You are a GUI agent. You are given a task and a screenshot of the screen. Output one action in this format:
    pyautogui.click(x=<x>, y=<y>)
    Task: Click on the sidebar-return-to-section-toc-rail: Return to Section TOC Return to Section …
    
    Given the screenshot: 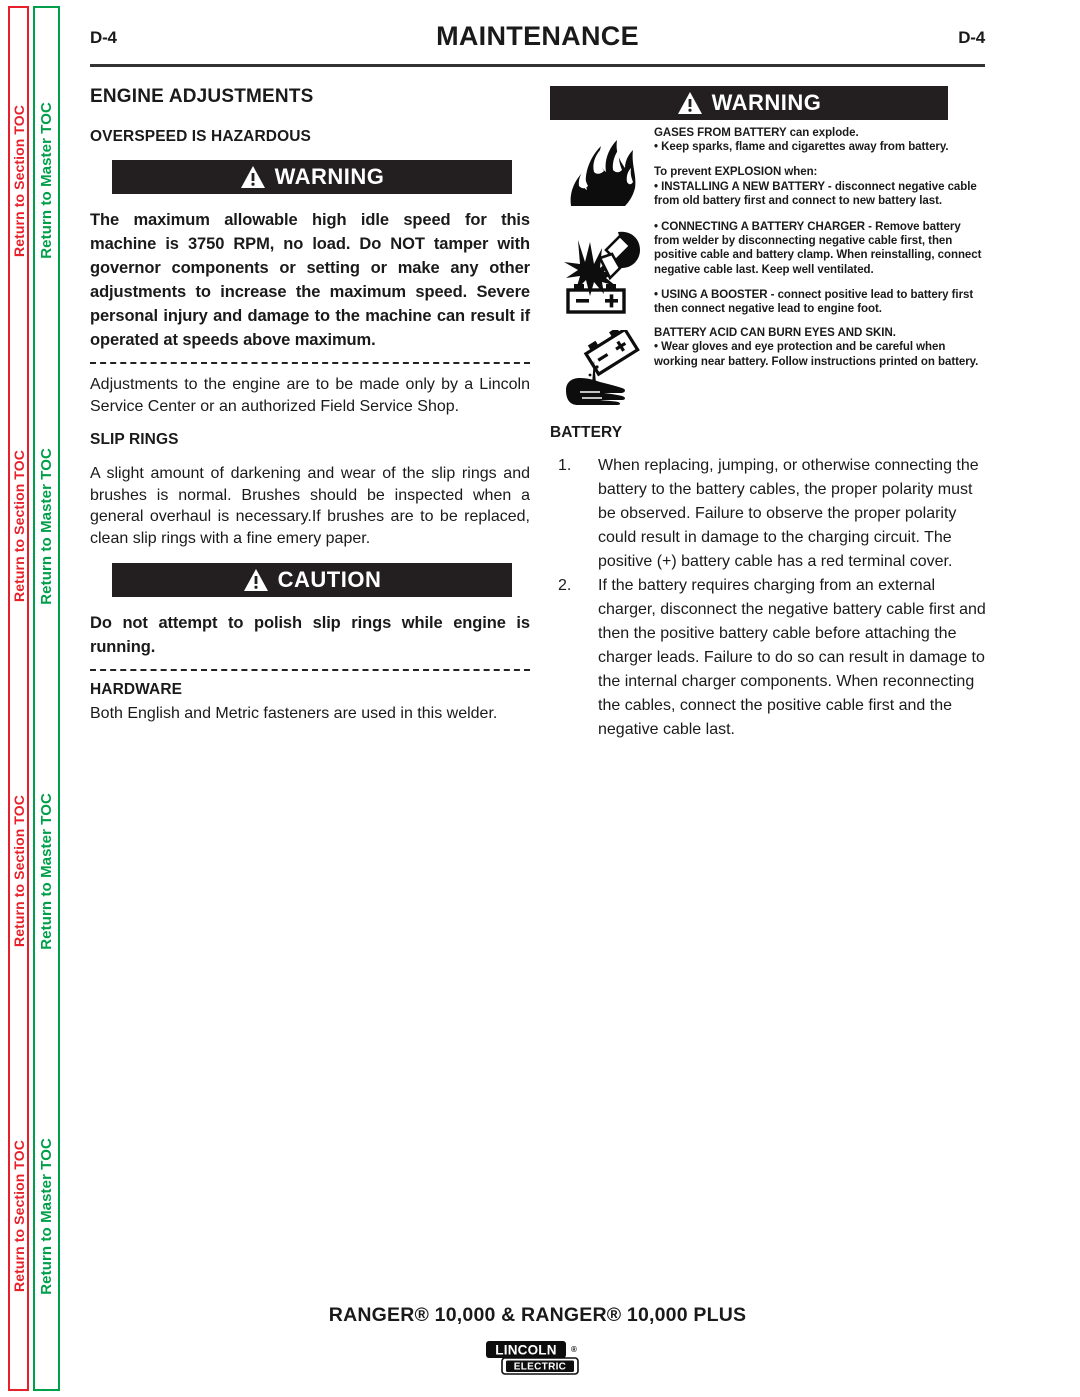 What is the action you would take?
    pyautogui.click(x=18, y=698)
    